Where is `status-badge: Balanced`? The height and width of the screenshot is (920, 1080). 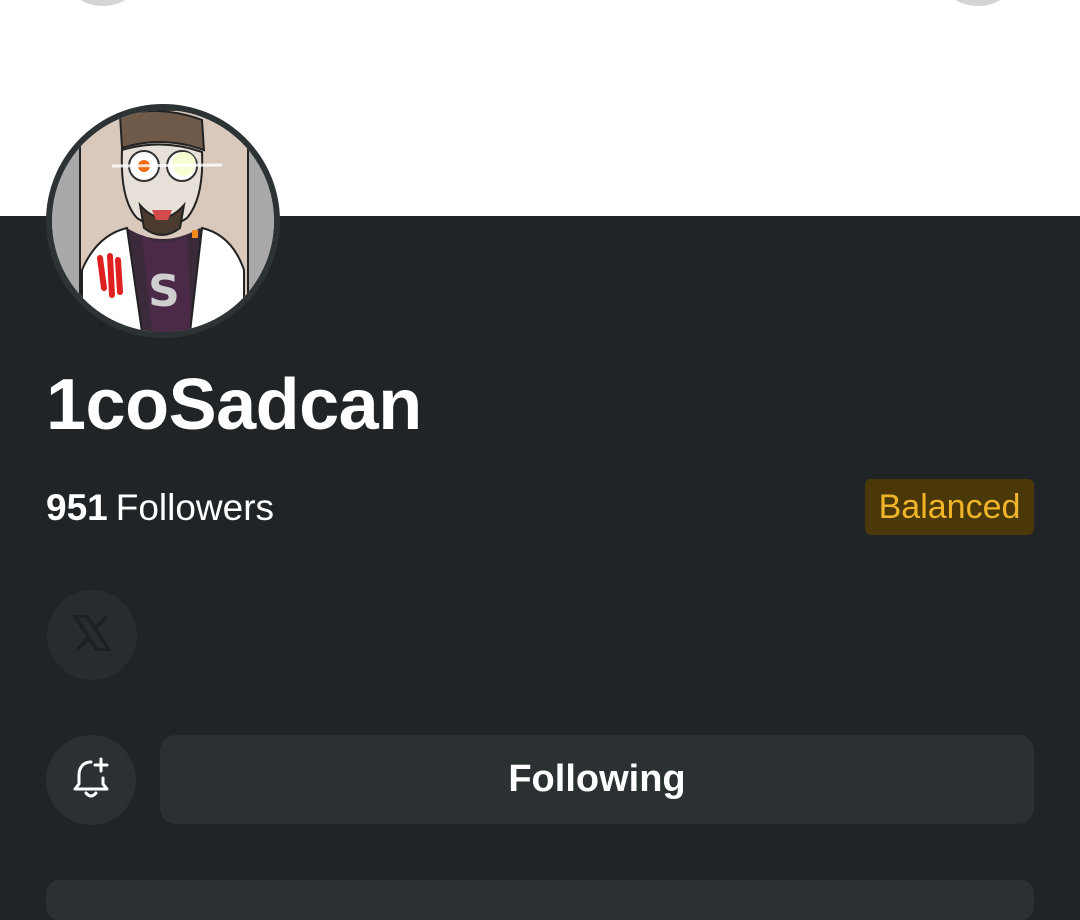
status-badge: Balanced is located at coordinates (949, 507).